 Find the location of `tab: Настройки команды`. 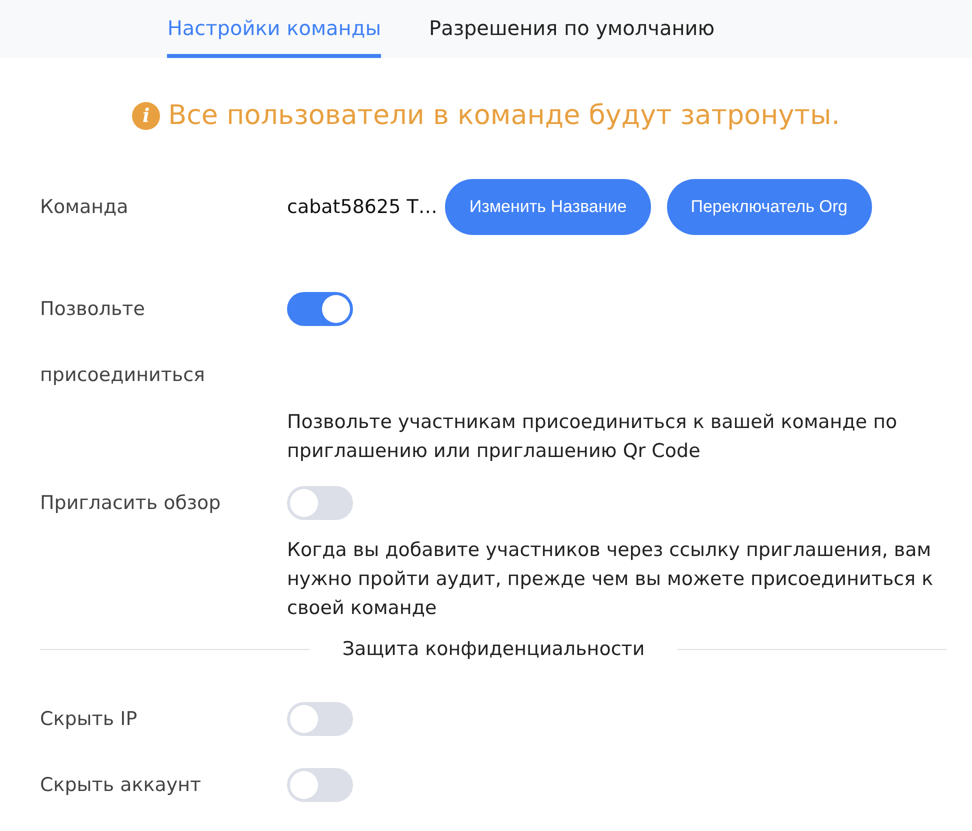

tab: Настройки команды is located at coordinates (274, 29).